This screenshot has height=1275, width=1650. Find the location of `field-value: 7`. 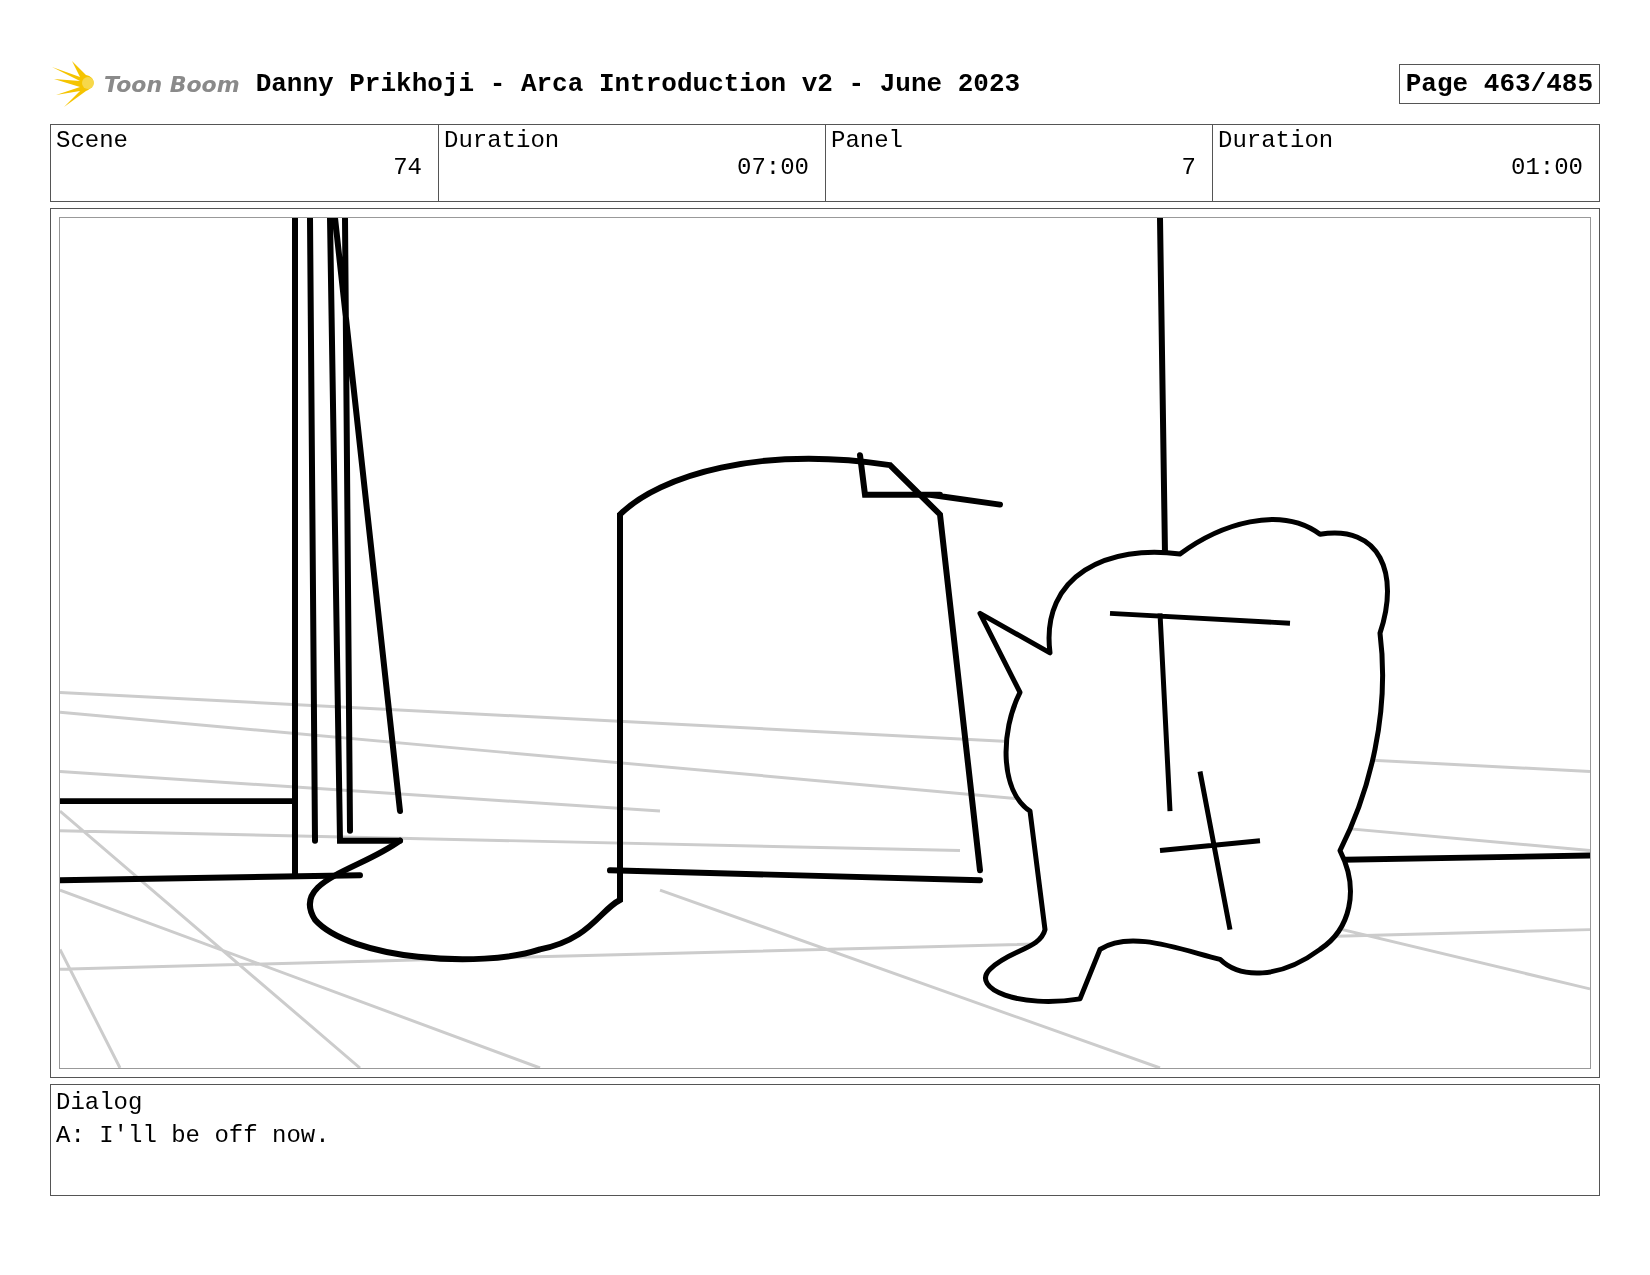

field-value: 7 is located at coordinates (1188, 167).